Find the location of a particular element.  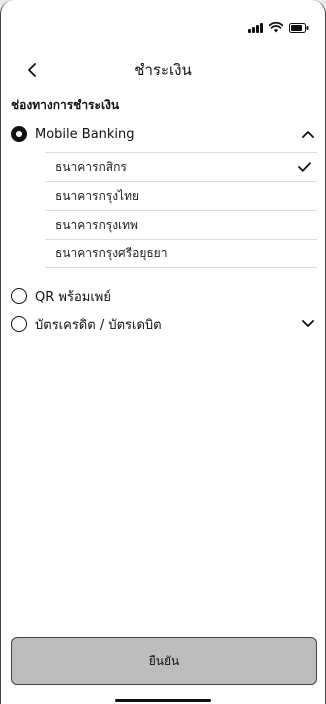

payment-option-label: บัตรเครดิต / บัตรเดบิต is located at coordinates (98, 325).